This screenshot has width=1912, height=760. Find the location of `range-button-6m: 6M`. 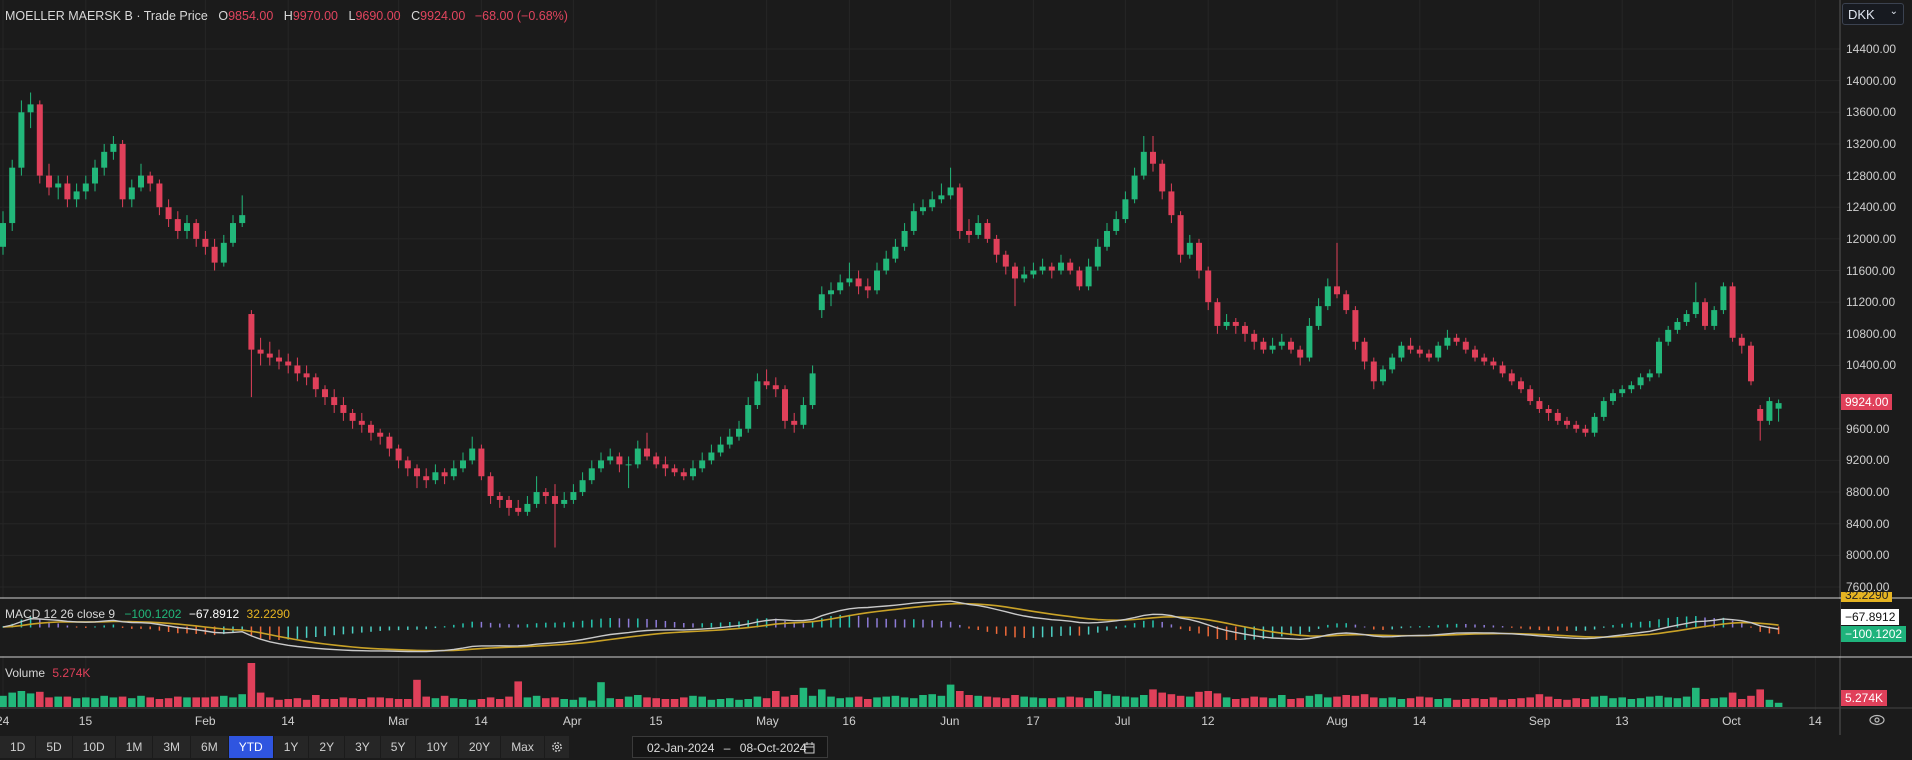

range-button-6m: 6M is located at coordinates (210, 747).